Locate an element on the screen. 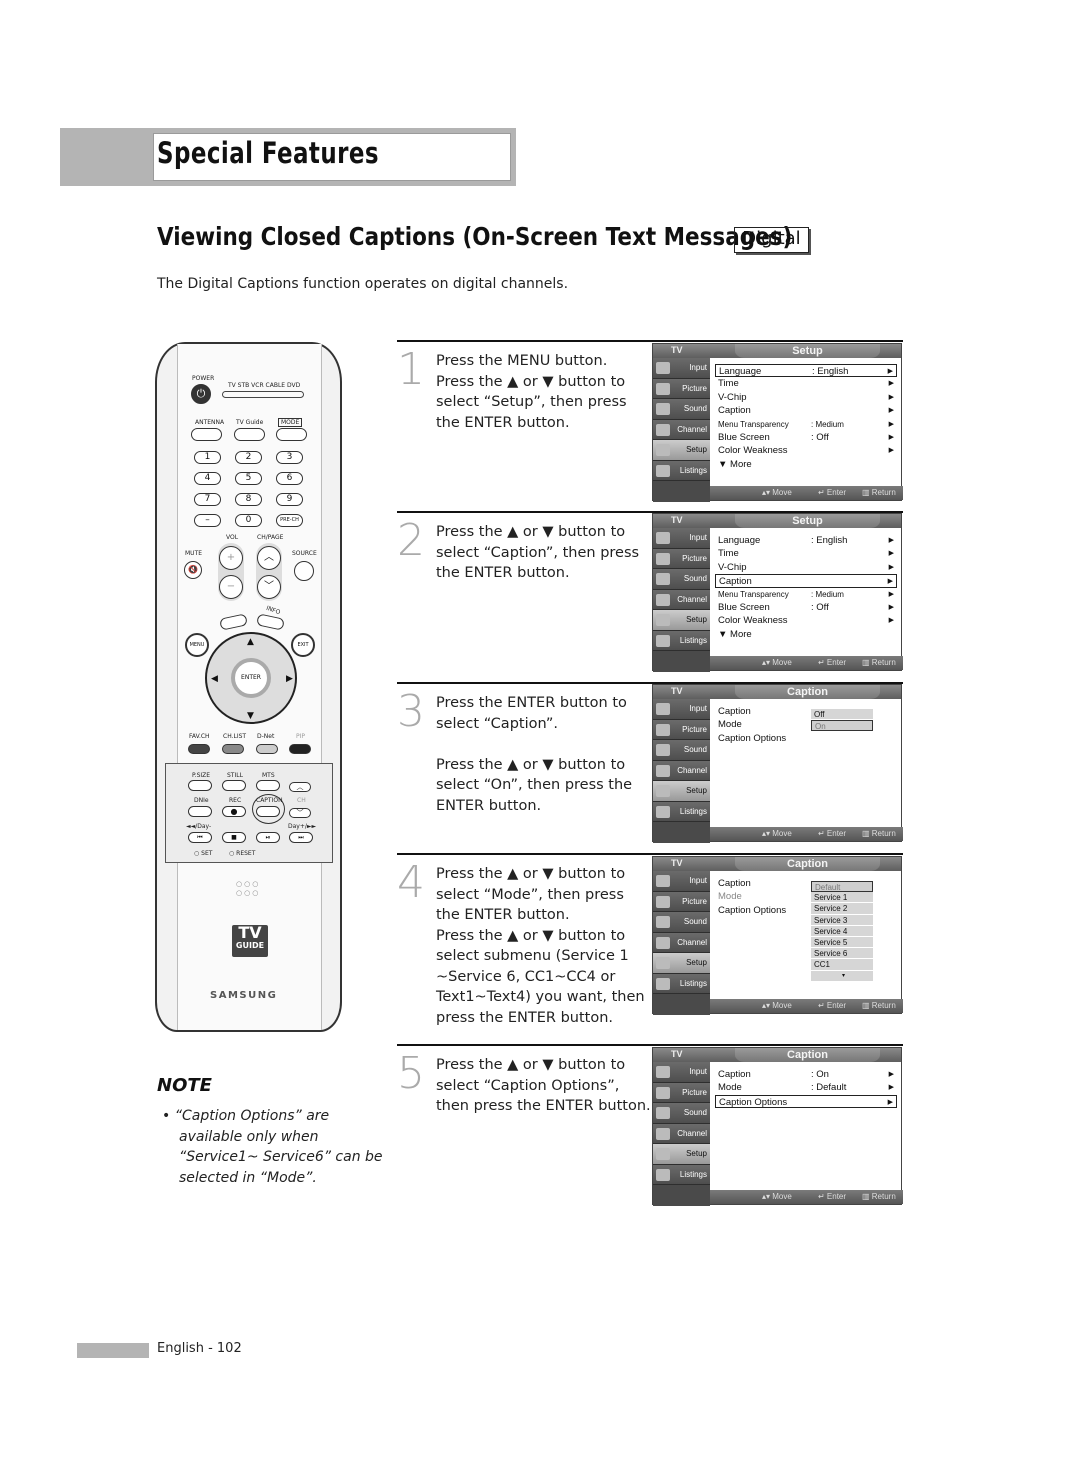 This screenshot has width=1080, height=1473. osd-option: Service 1 is located at coordinates (842, 898).